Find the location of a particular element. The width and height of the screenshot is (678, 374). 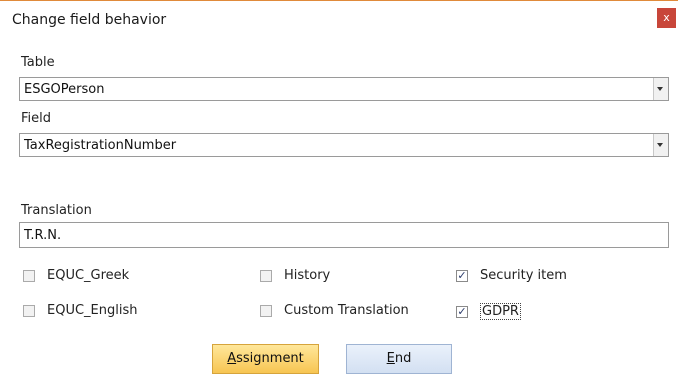

field-dropdown-button is located at coordinates (660, 145).